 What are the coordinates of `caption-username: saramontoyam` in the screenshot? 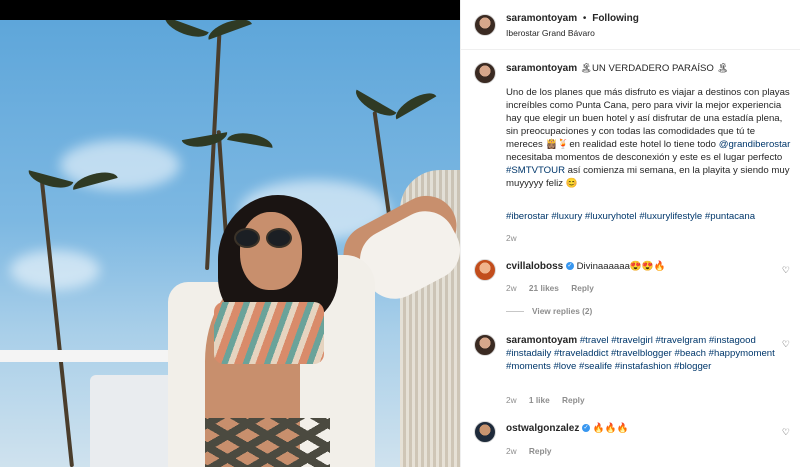 It's located at (541, 68).